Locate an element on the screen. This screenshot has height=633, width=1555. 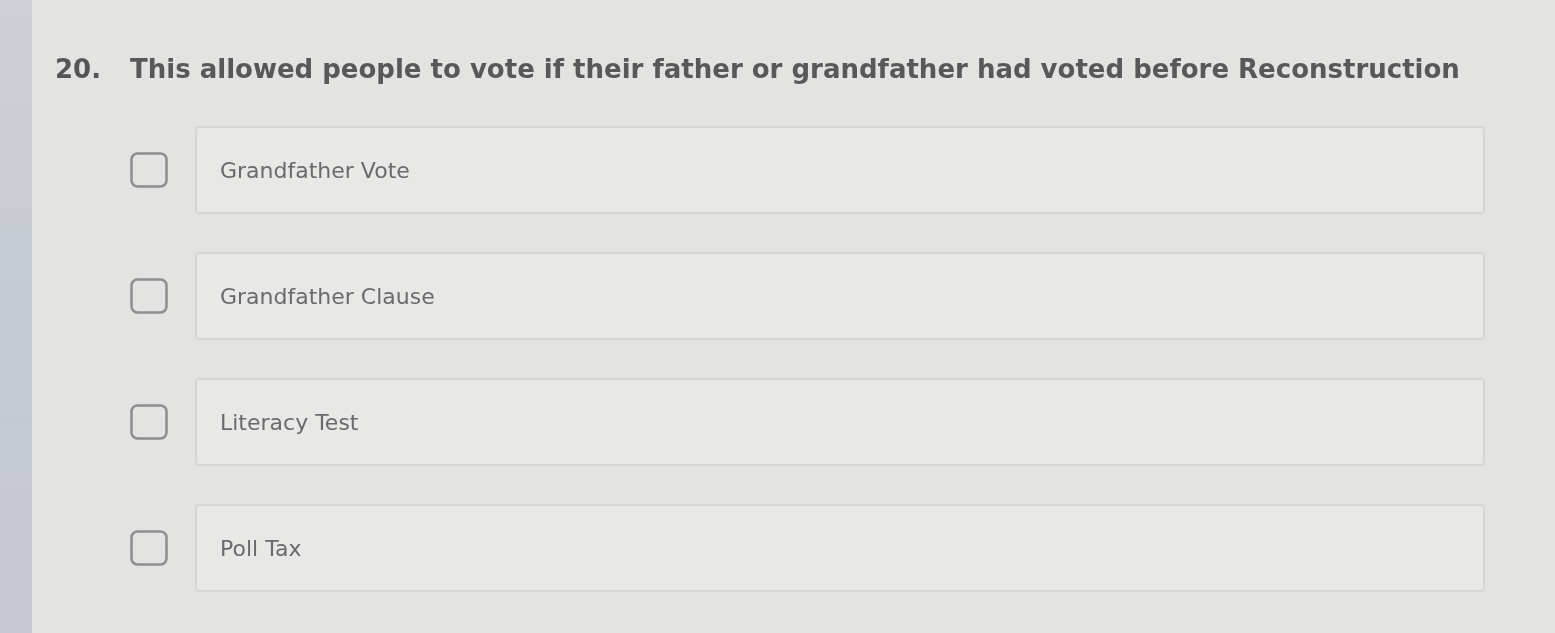
answer-option: Poll Tax is located at coordinates (840, 548).